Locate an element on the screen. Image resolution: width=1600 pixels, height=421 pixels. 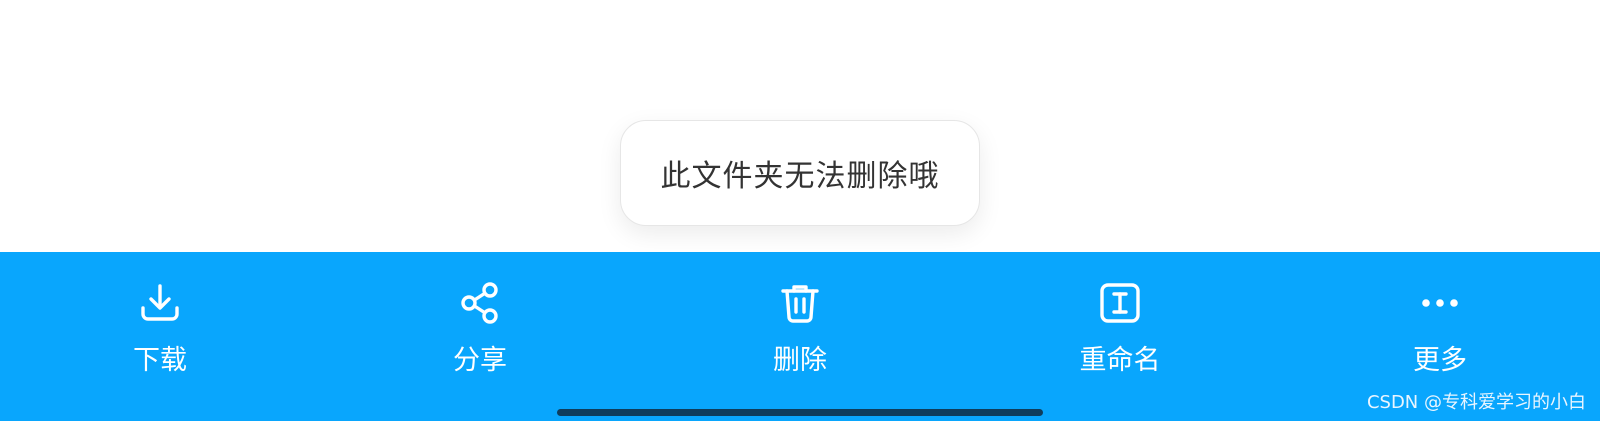
trash-icon is located at coordinates (800, 303).